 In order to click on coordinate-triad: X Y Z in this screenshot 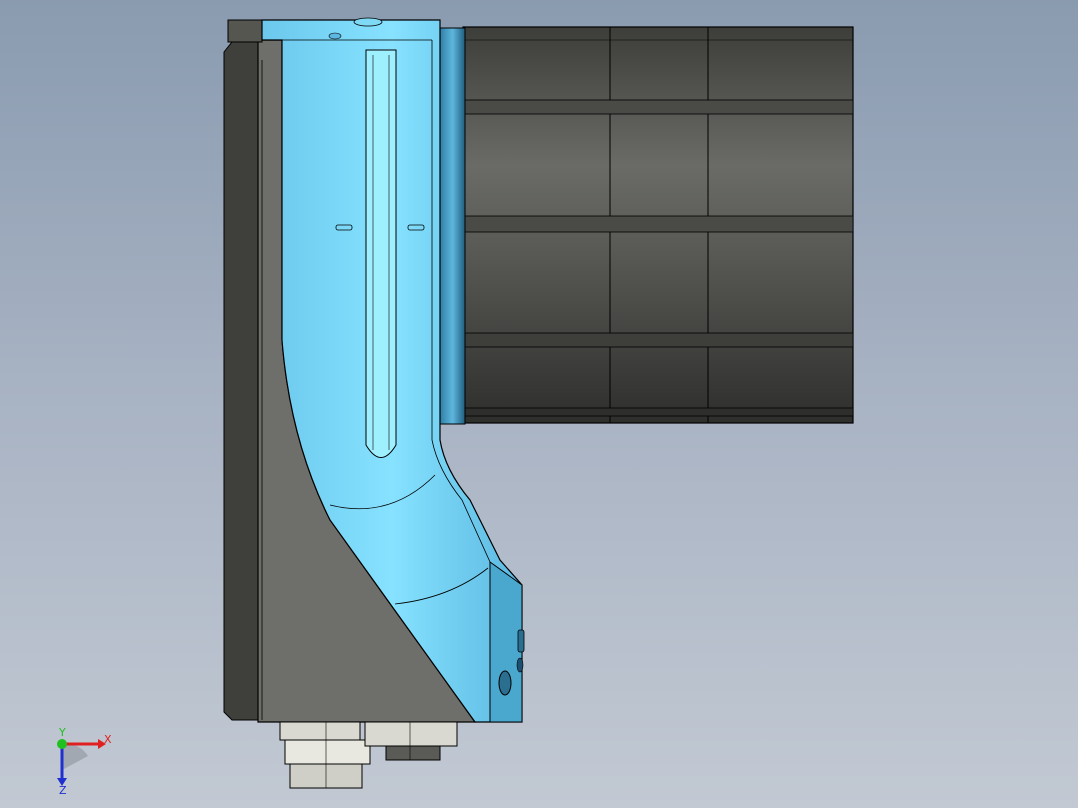, I will do `click(80, 761)`.